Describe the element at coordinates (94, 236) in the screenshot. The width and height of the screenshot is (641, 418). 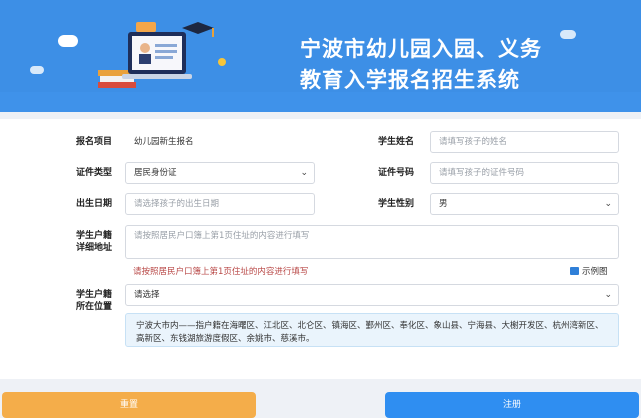
I see `address-label-line1: 学生户籍` at that location.